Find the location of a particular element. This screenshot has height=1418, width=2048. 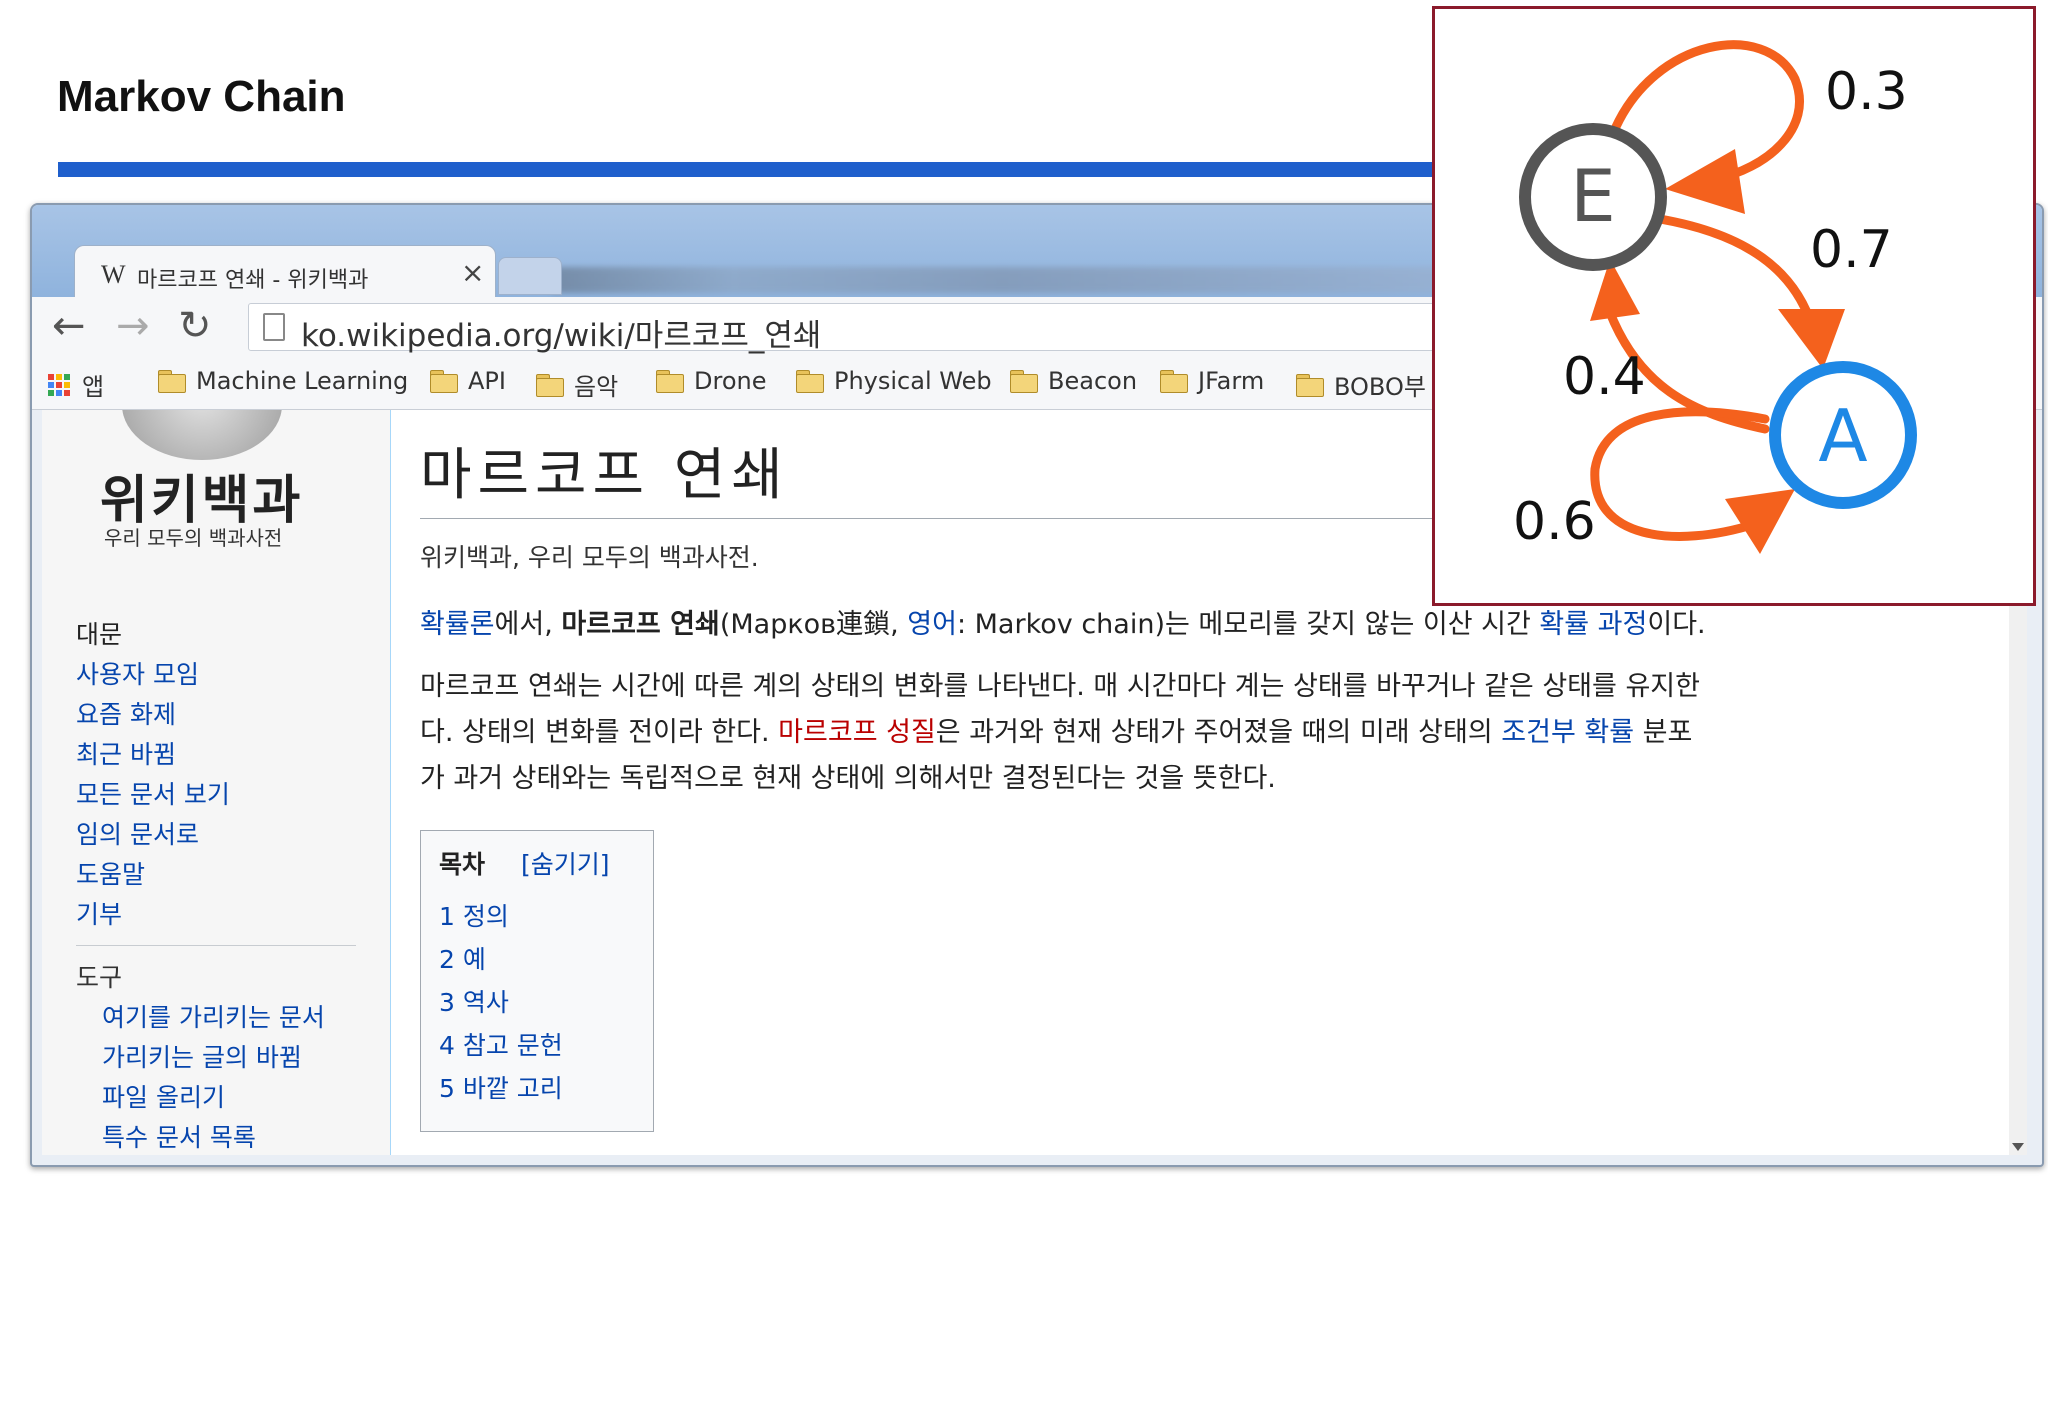

close-tab-icon: × is located at coordinates (472, 272).